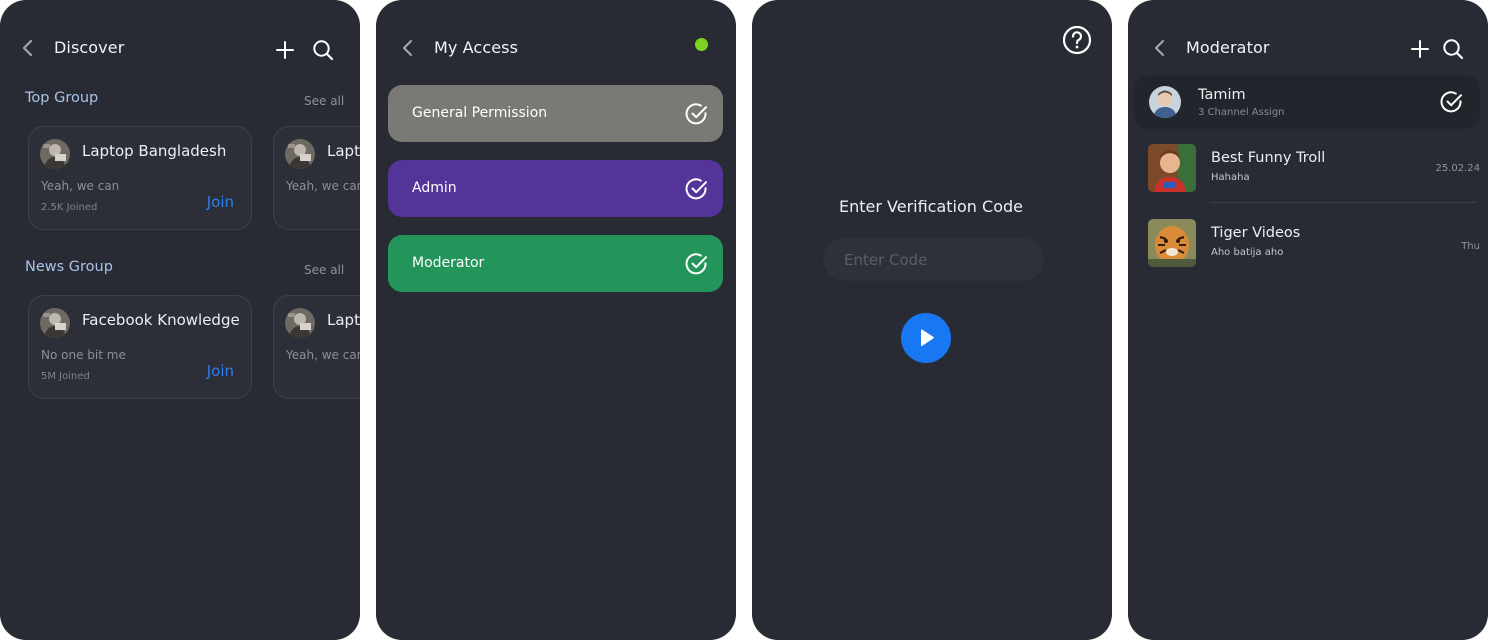 Image resolution: width=1488 pixels, height=640 pixels. I want to click on page-title: Discover, so click(89, 47).